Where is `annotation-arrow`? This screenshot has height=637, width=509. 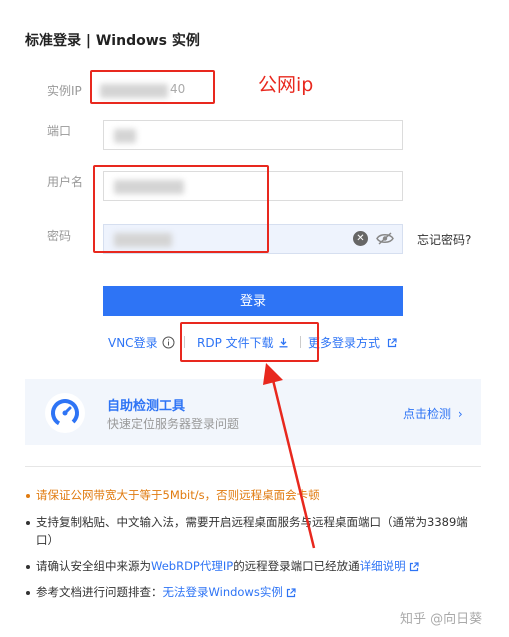 annotation-arrow is located at coordinates (289, 456).